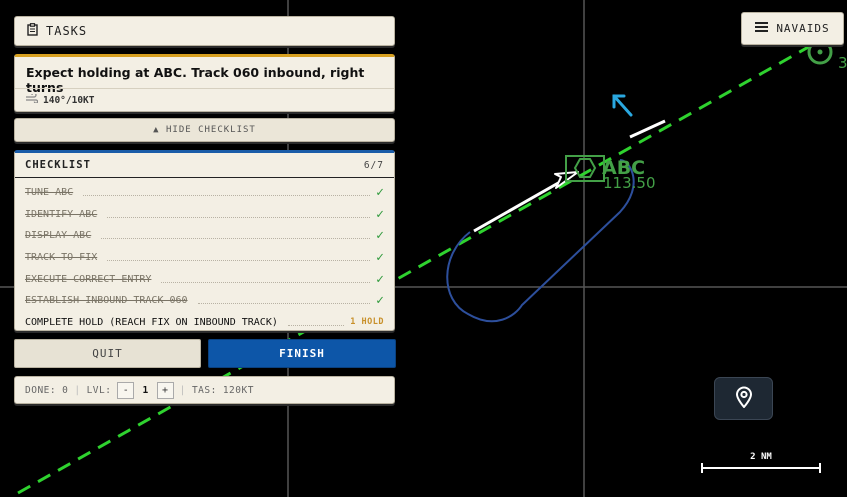 Image resolution: width=847 pixels, height=497 pixels. I want to click on level-decrease-button: -, so click(126, 390).